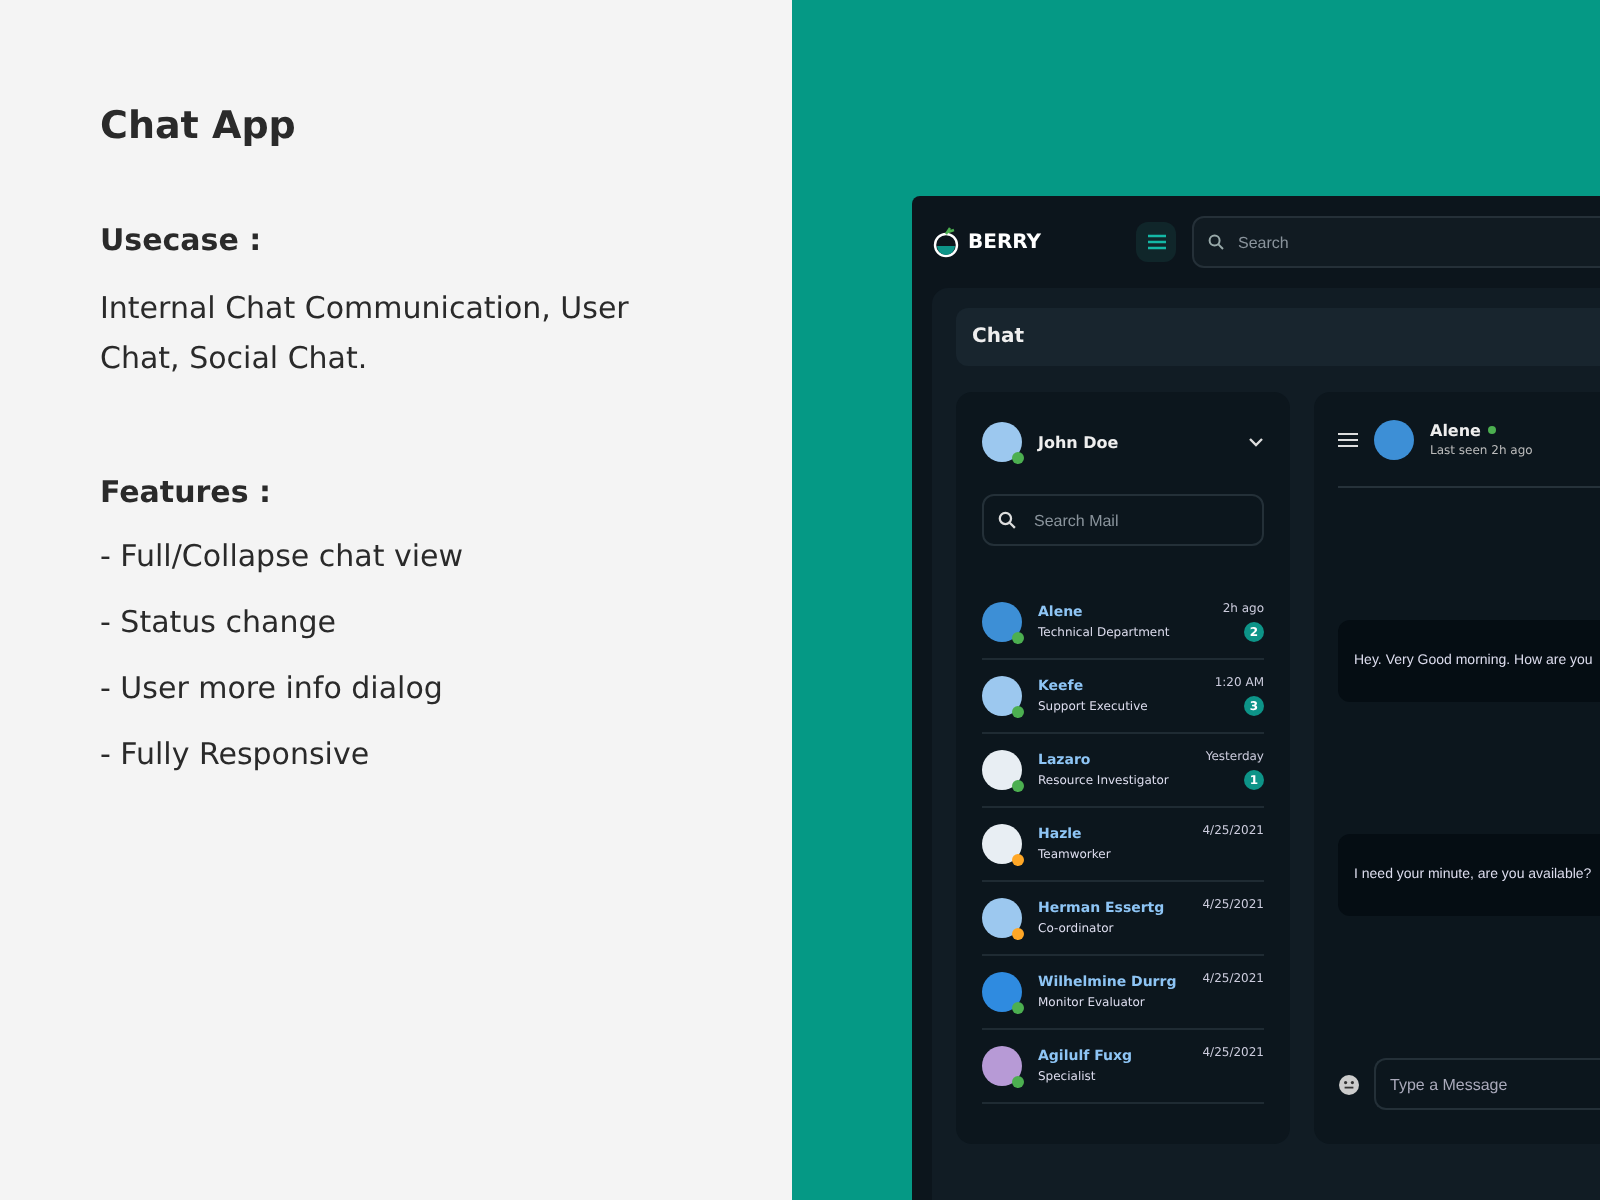  I want to click on menu-button, so click(1156, 242).